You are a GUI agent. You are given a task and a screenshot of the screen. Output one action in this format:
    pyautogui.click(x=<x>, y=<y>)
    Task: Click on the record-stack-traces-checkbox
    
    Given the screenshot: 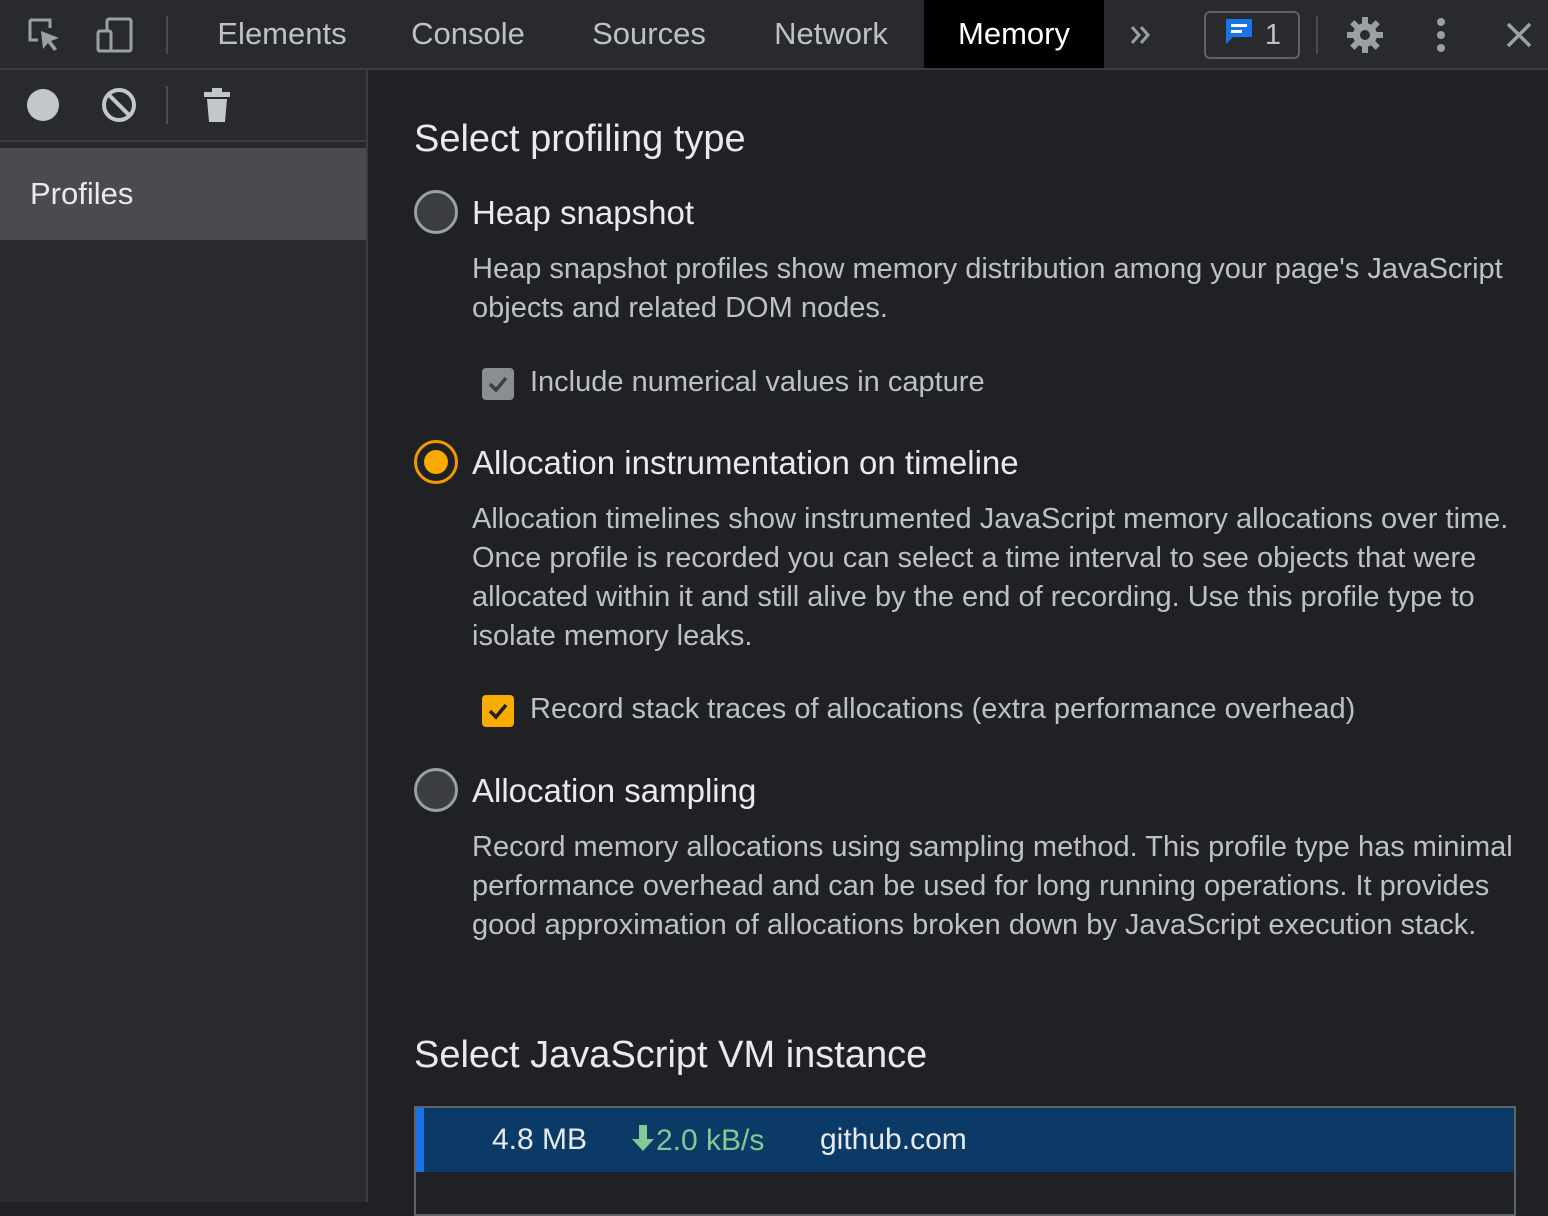 What is the action you would take?
    pyautogui.click(x=498, y=711)
    